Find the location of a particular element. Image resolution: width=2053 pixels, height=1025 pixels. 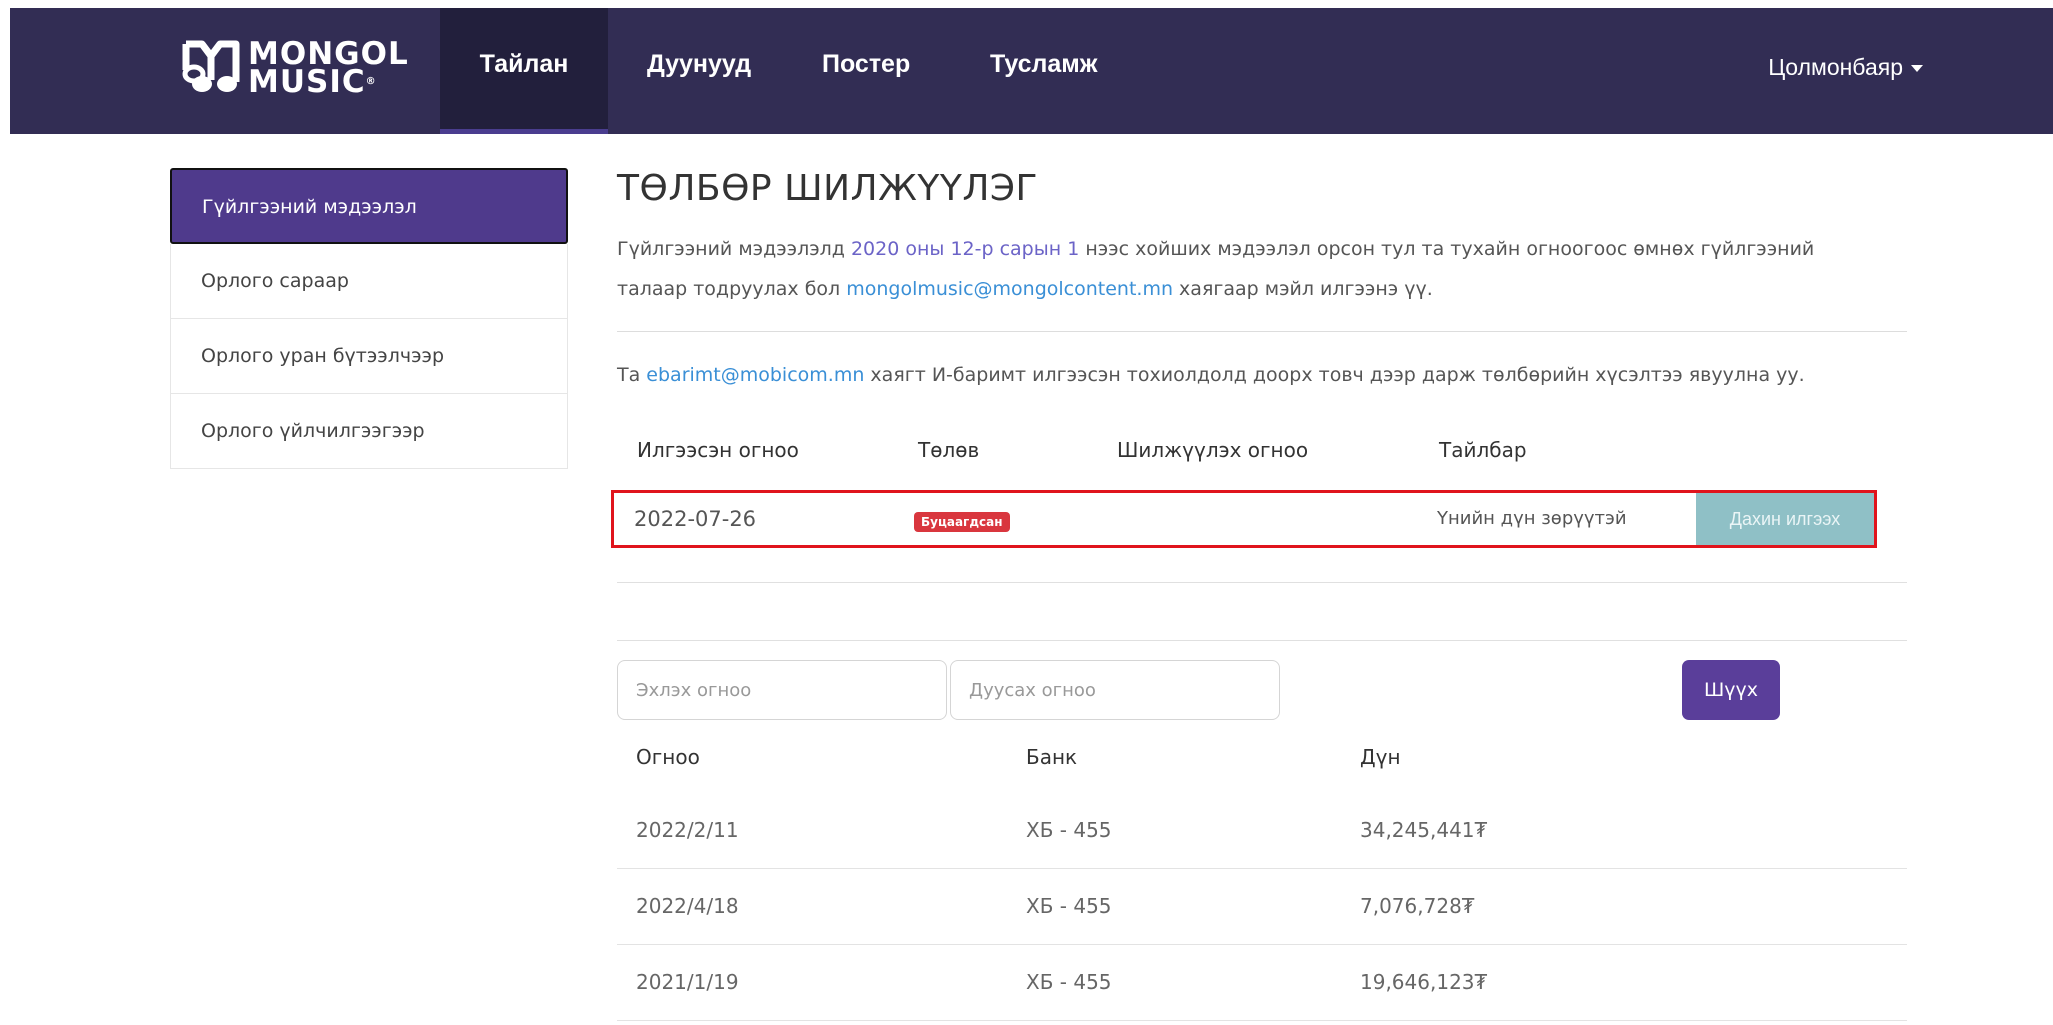

intro-email-link: mongolmusic@mongolcontent.mn is located at coordinates (1009, 289).